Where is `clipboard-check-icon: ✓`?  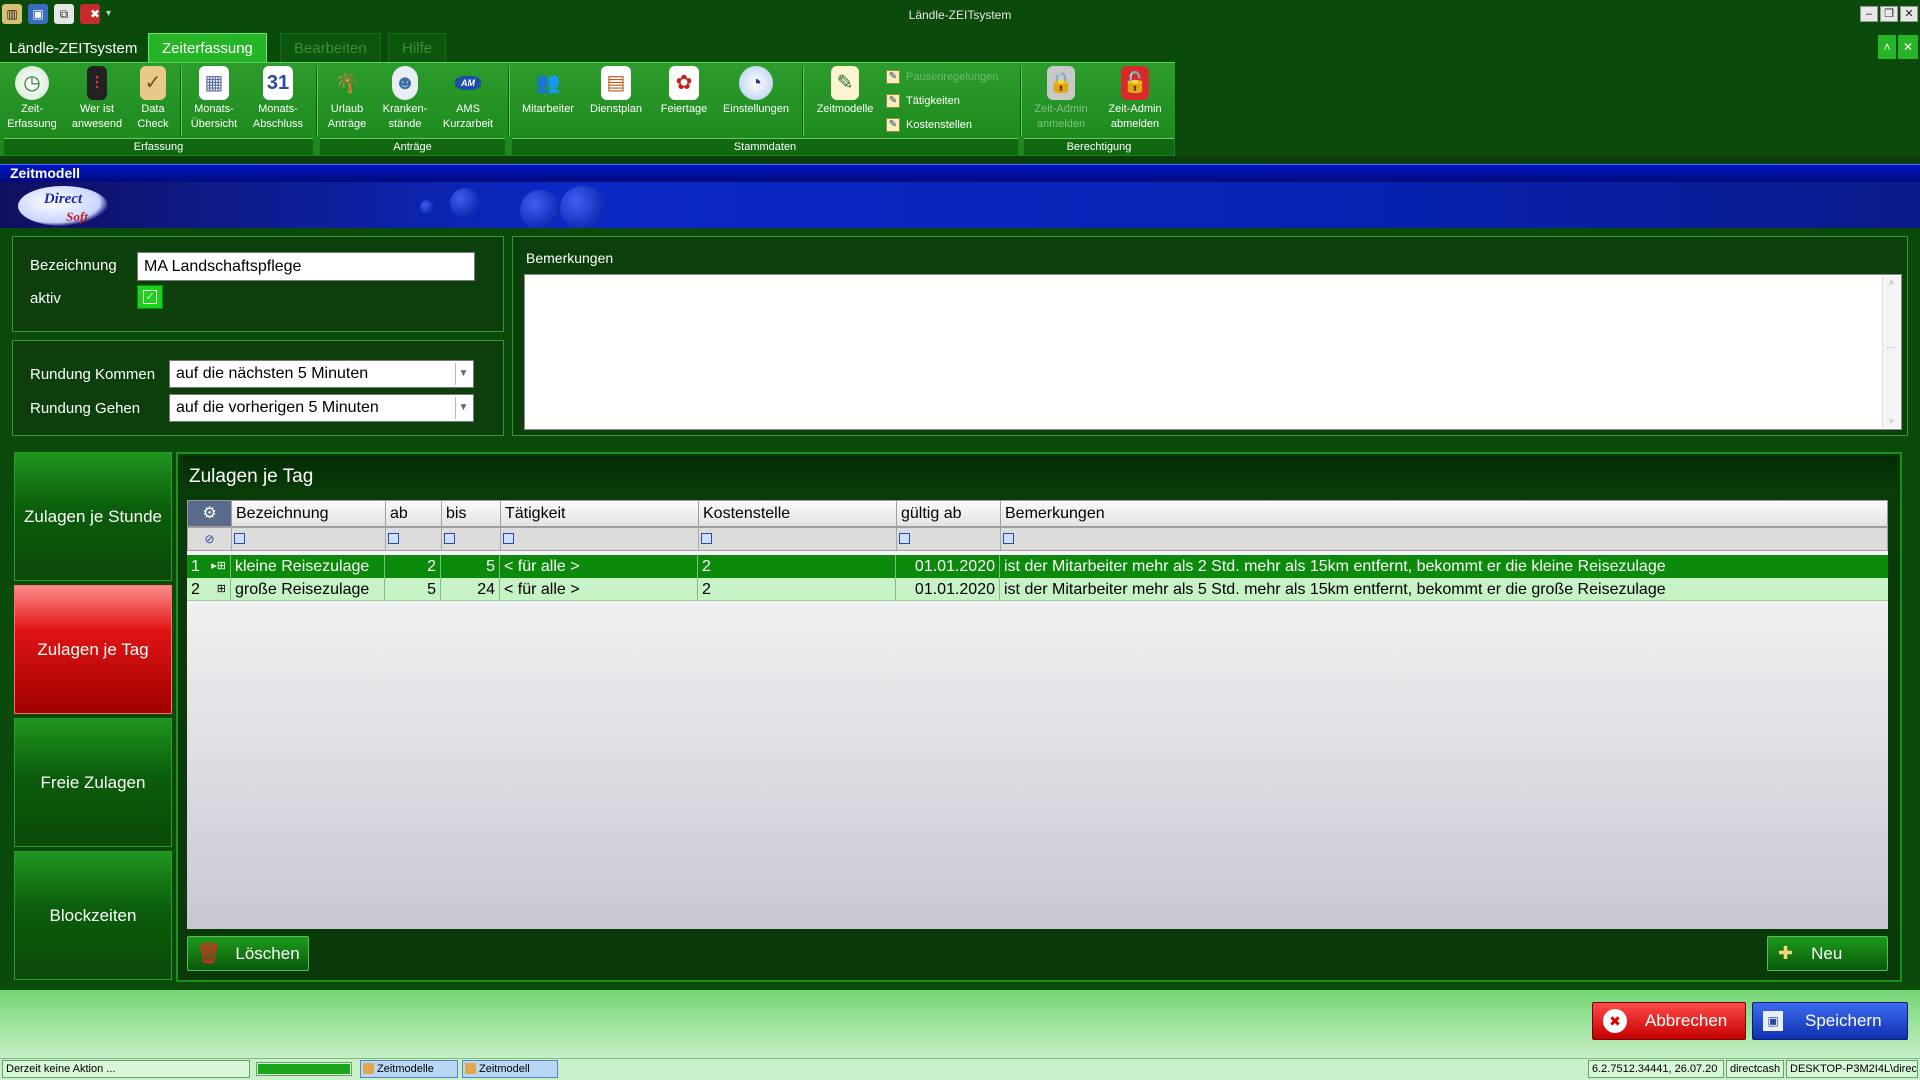 clipboard-check-icon: ✓ is located at coordinates (153, 83).